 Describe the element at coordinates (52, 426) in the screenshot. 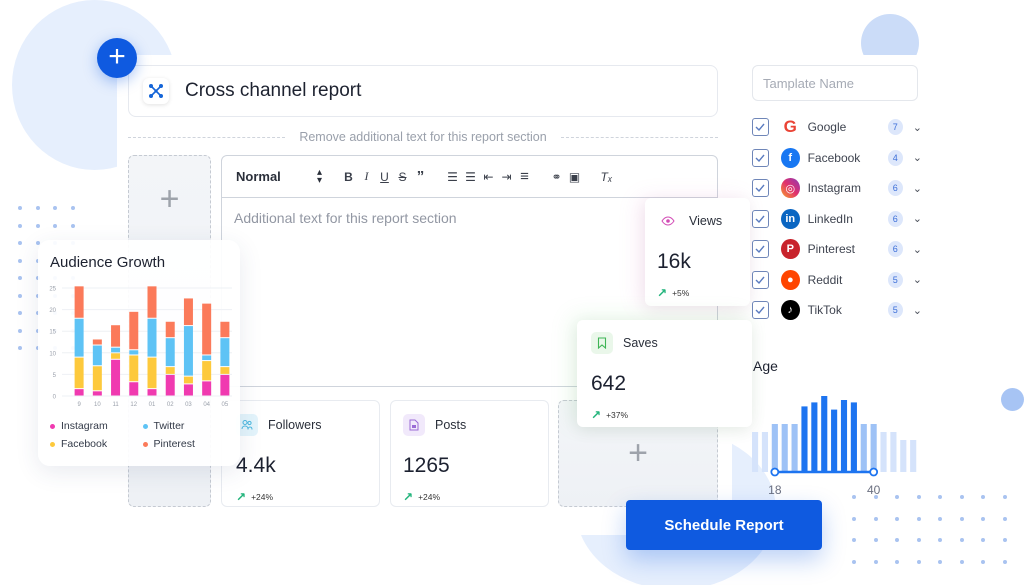

I see `legend-swatch` at that location.